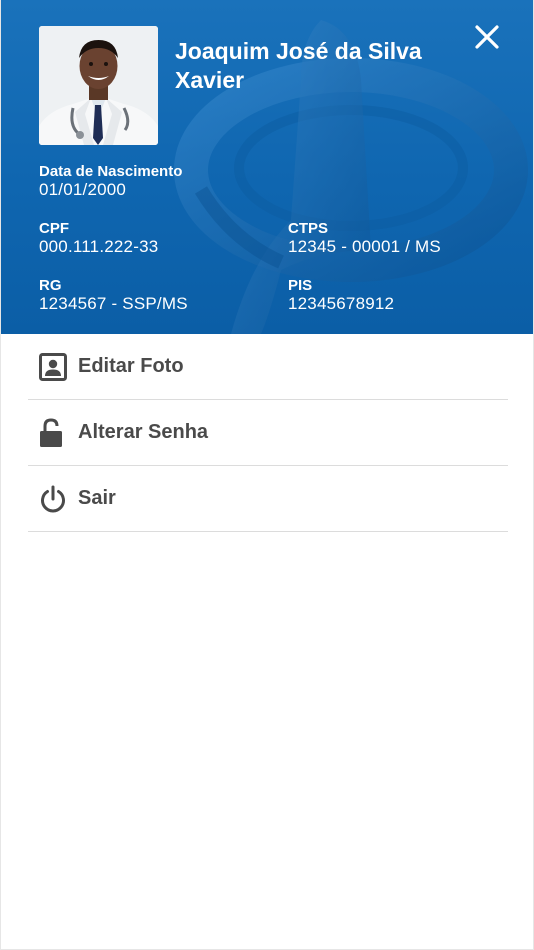 The image size is (534, 950). I want to click on menu-item-logout: Sair, so click(268, 499).